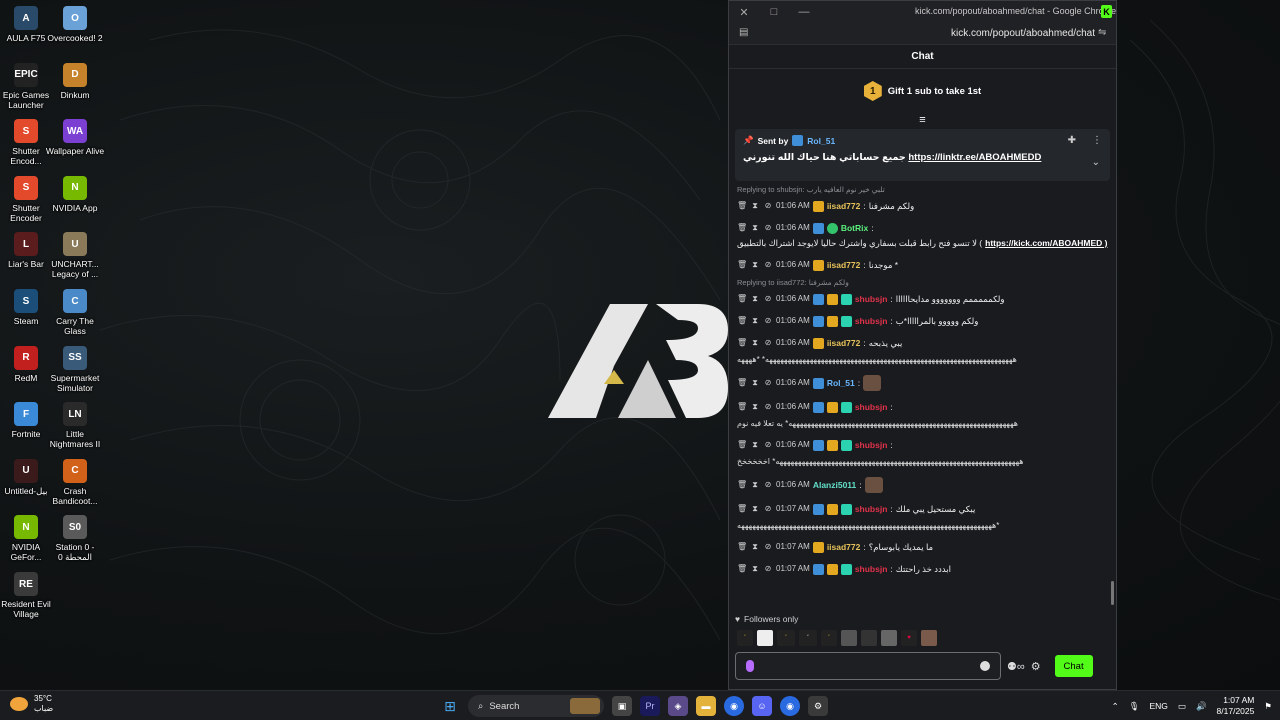 This screenshot has width=1280, height=720. Describe the element at coordinates (536, 706) in the screenshot. I see `search-box: ⌕ Search` at that location.